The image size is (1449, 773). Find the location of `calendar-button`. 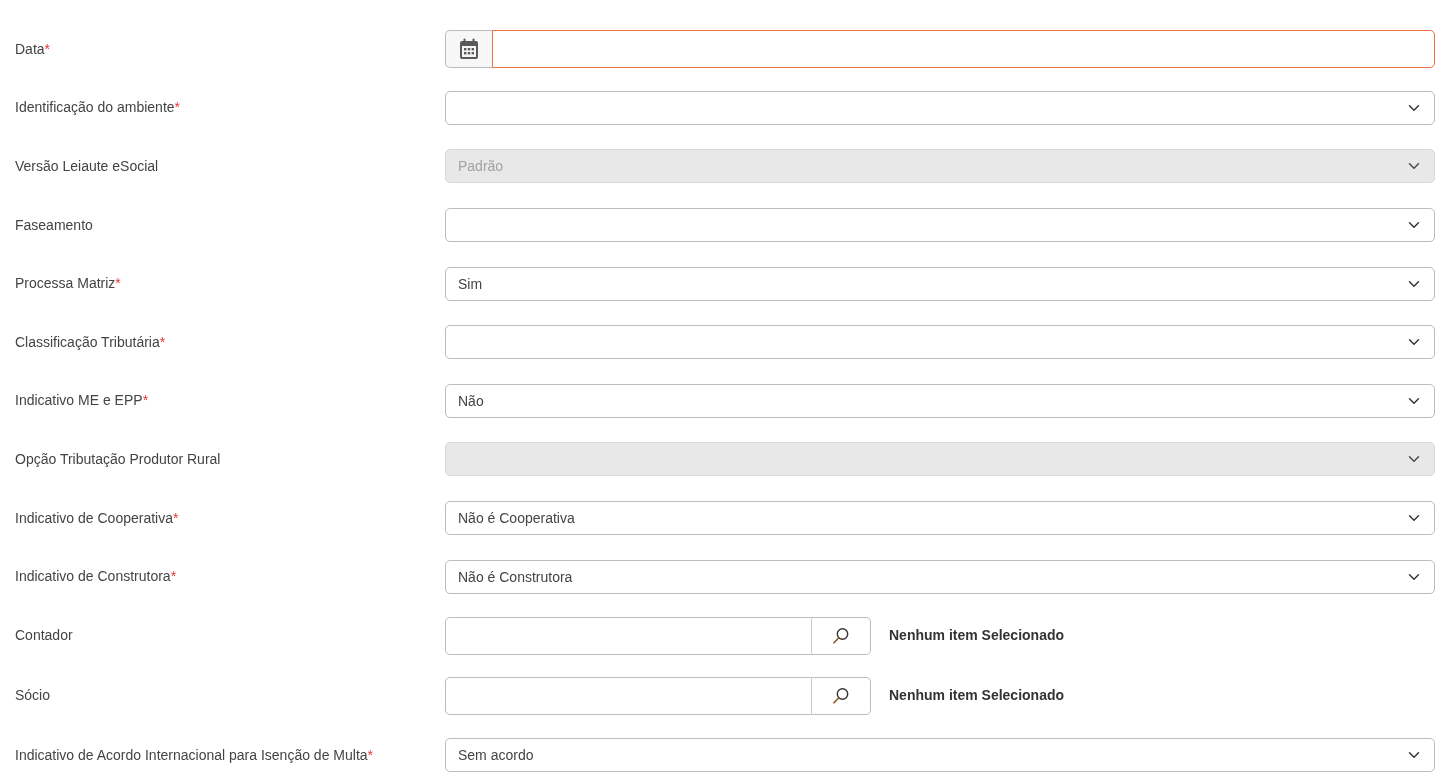

calendar-button is located at coordinates (468, 49).